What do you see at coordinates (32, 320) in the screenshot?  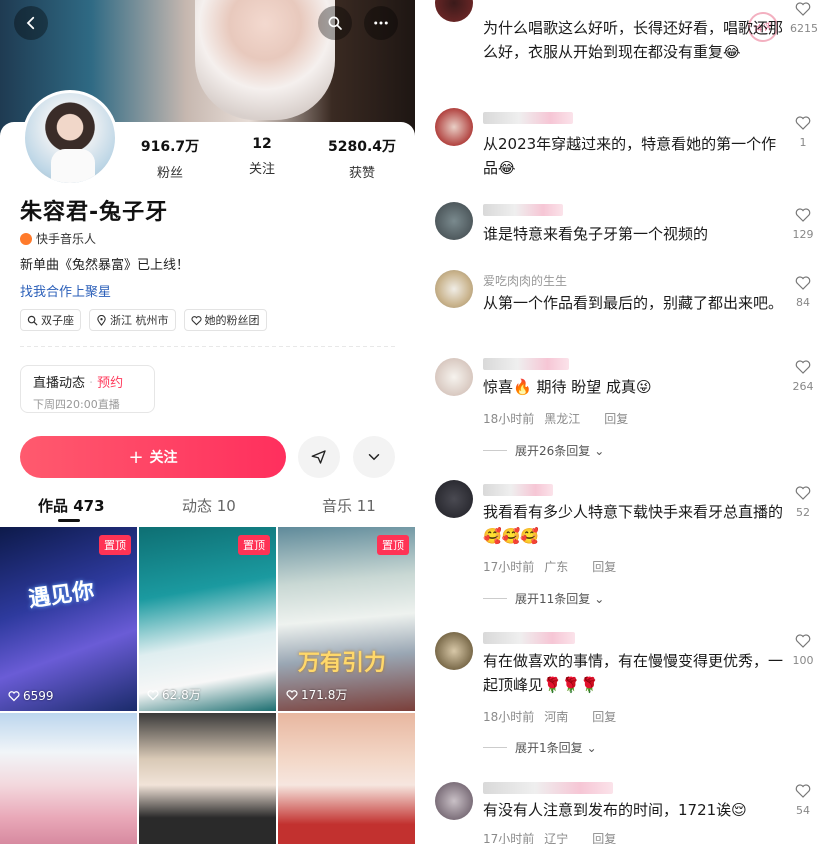 I see `search-tag-icon` at bounding box center [32, 320].